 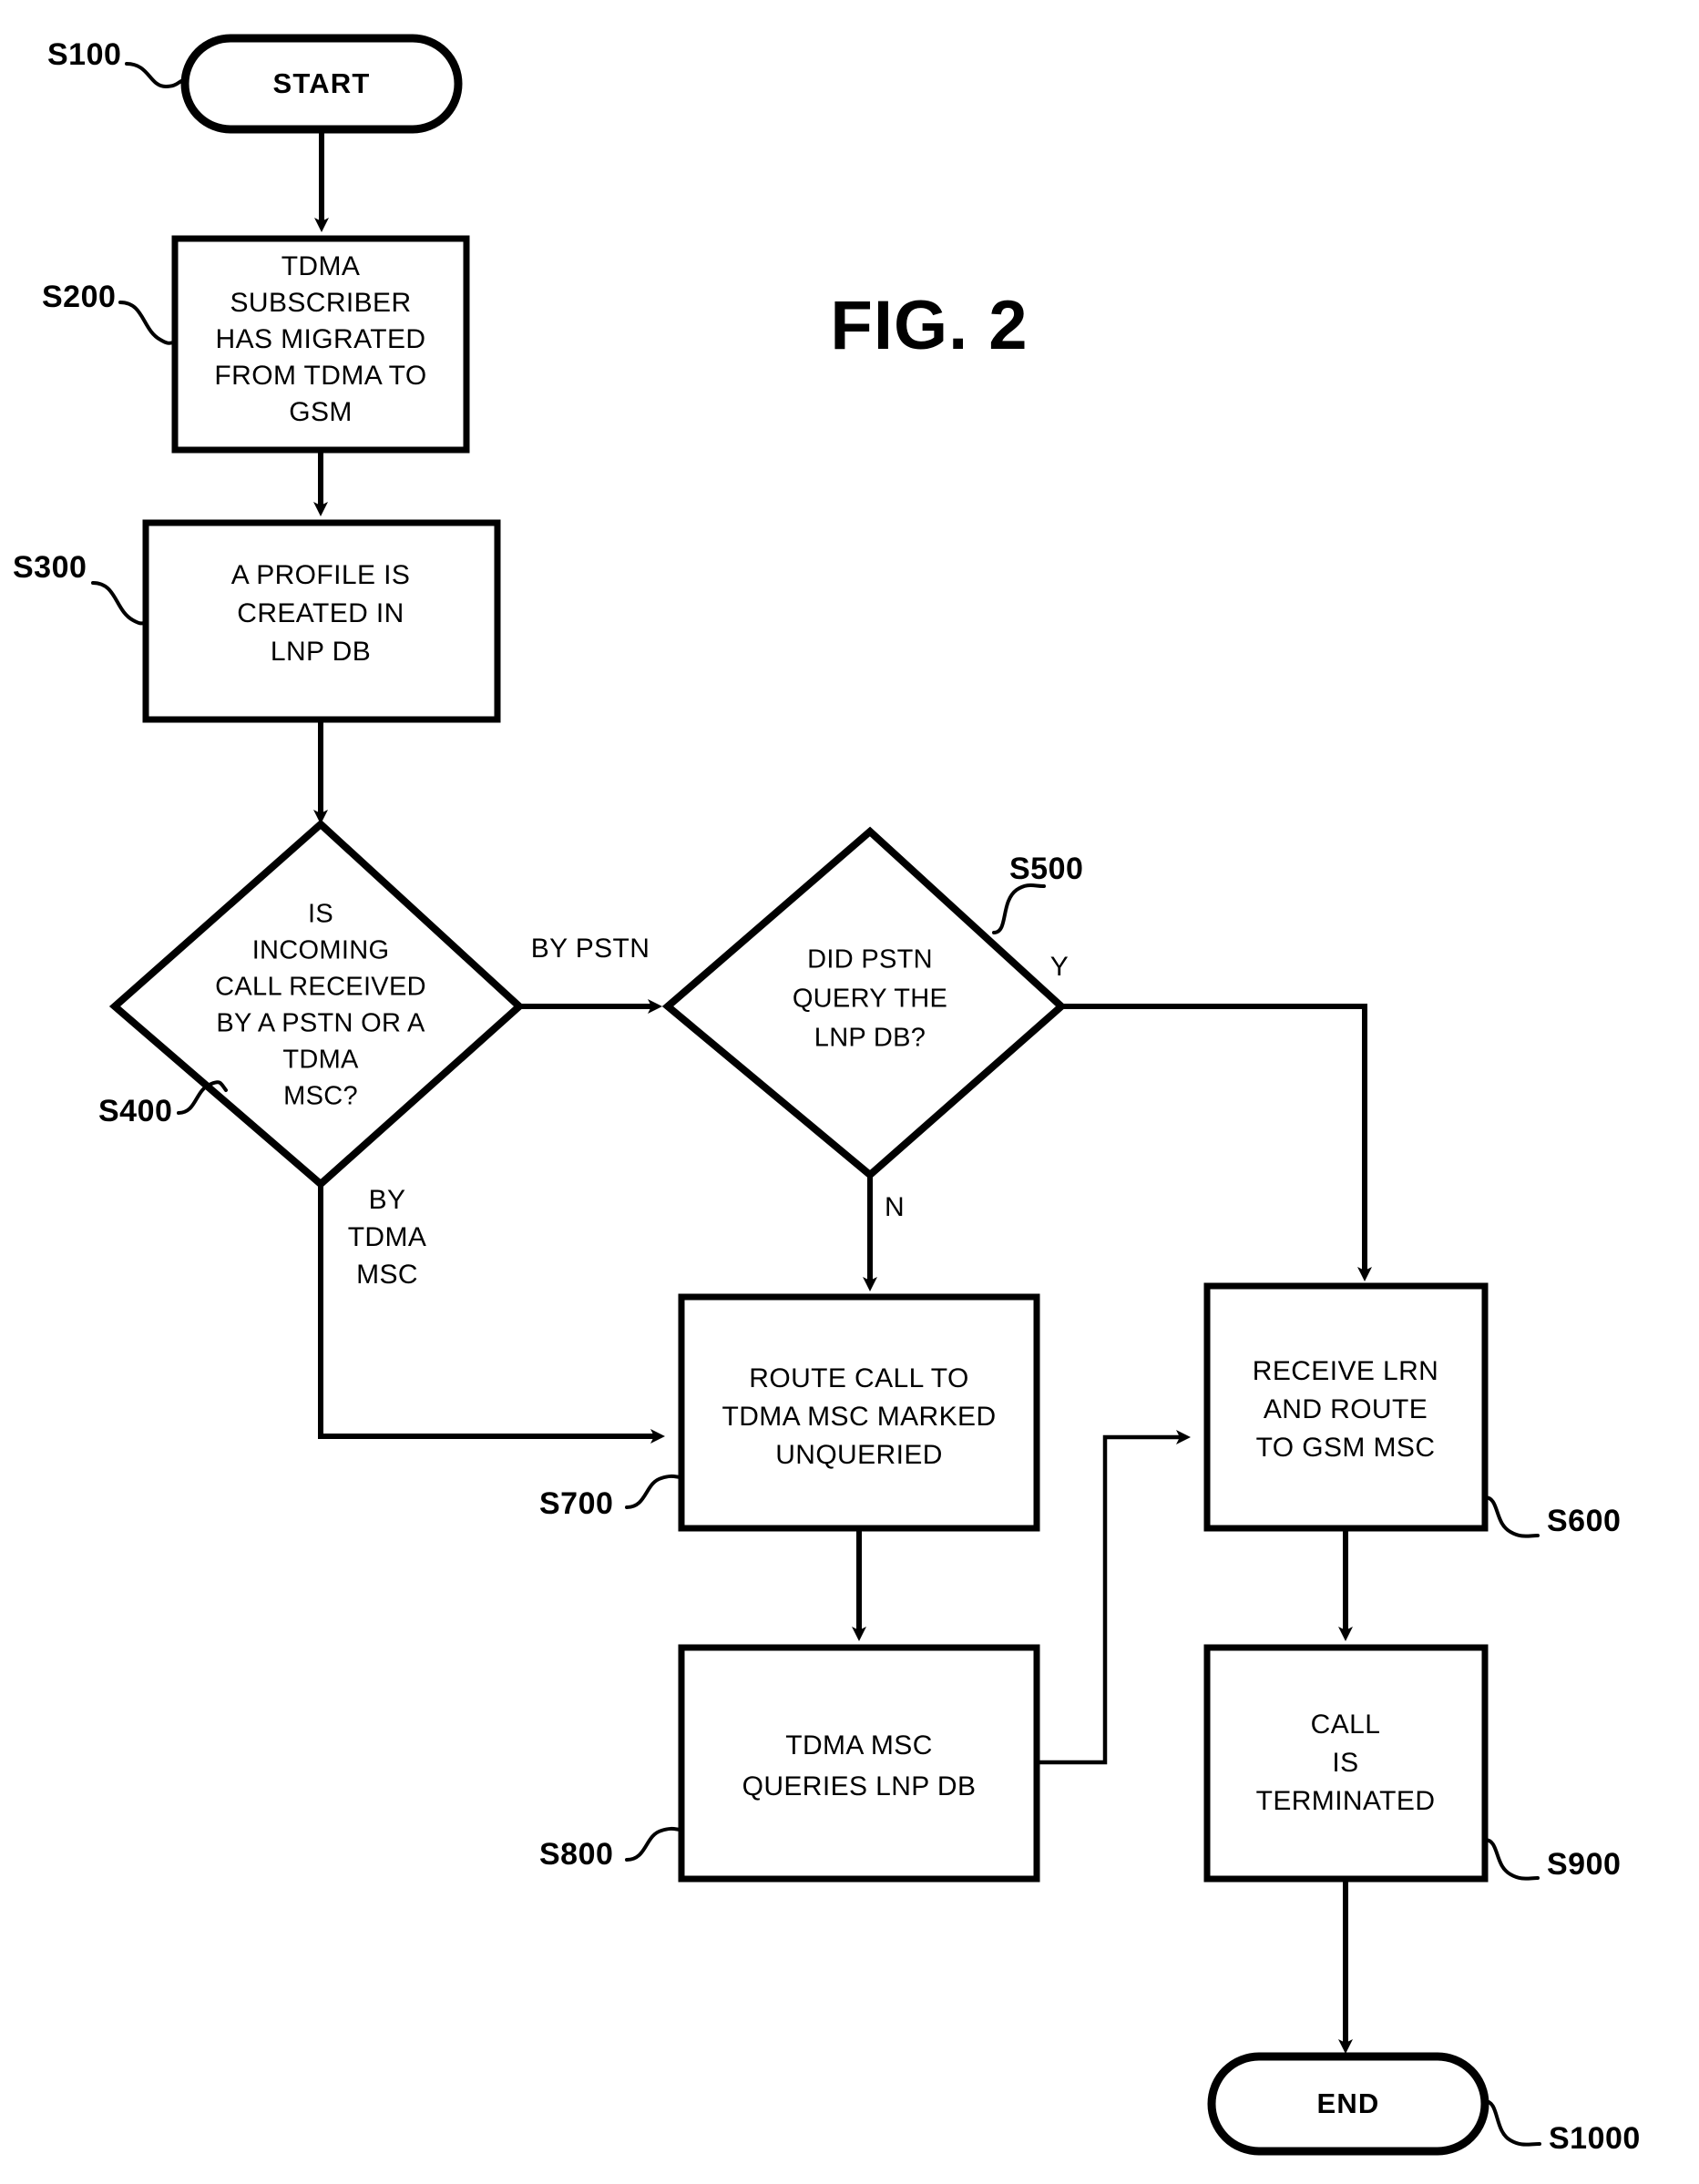 I want to click on leader-line-s200, so click(x=147, y=323).